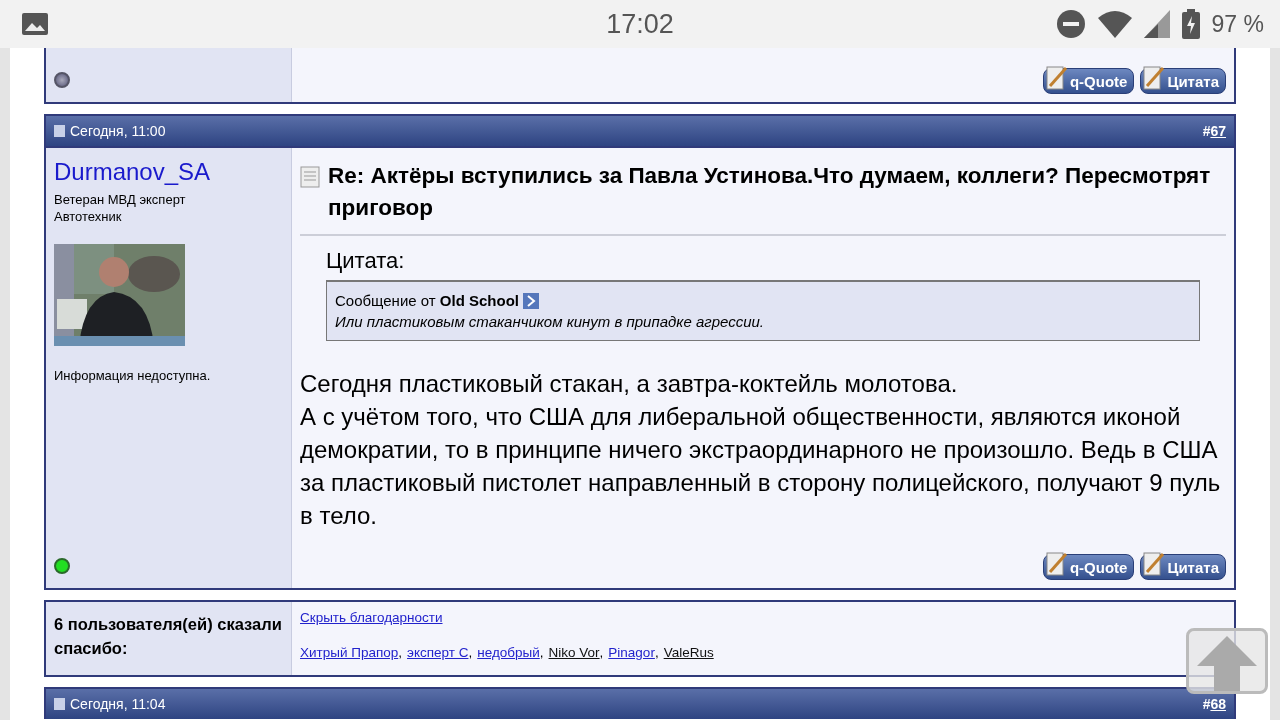  I want to click on post-number: #68, so click(1214, 704).